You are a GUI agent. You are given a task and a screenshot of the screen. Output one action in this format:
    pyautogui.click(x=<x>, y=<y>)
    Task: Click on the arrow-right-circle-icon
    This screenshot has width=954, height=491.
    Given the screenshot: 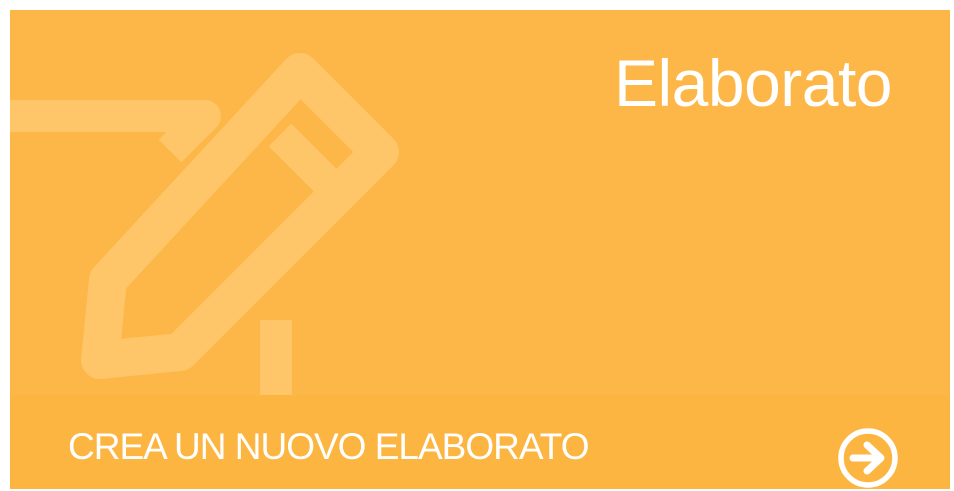 What is the action you would take?
    pyautogui.click(x=868, y=457)
    